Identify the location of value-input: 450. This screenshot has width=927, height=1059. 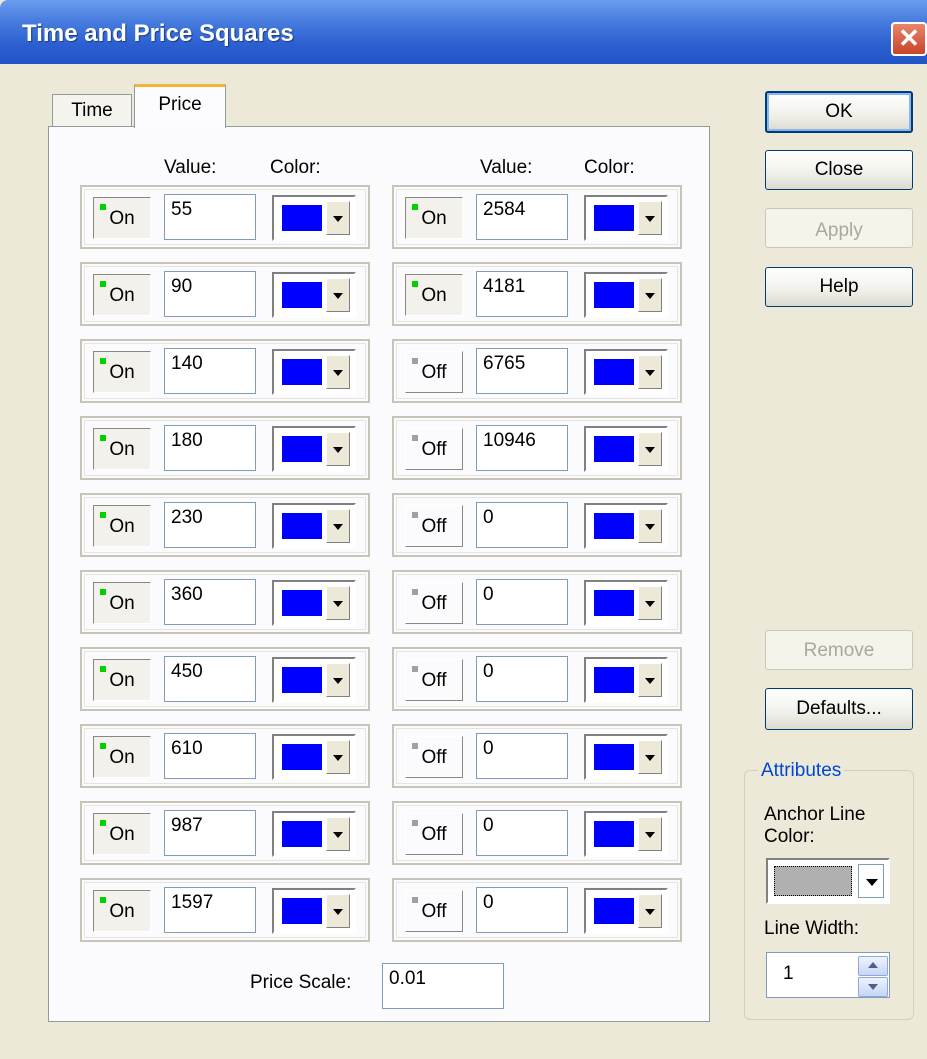
(210, 679).